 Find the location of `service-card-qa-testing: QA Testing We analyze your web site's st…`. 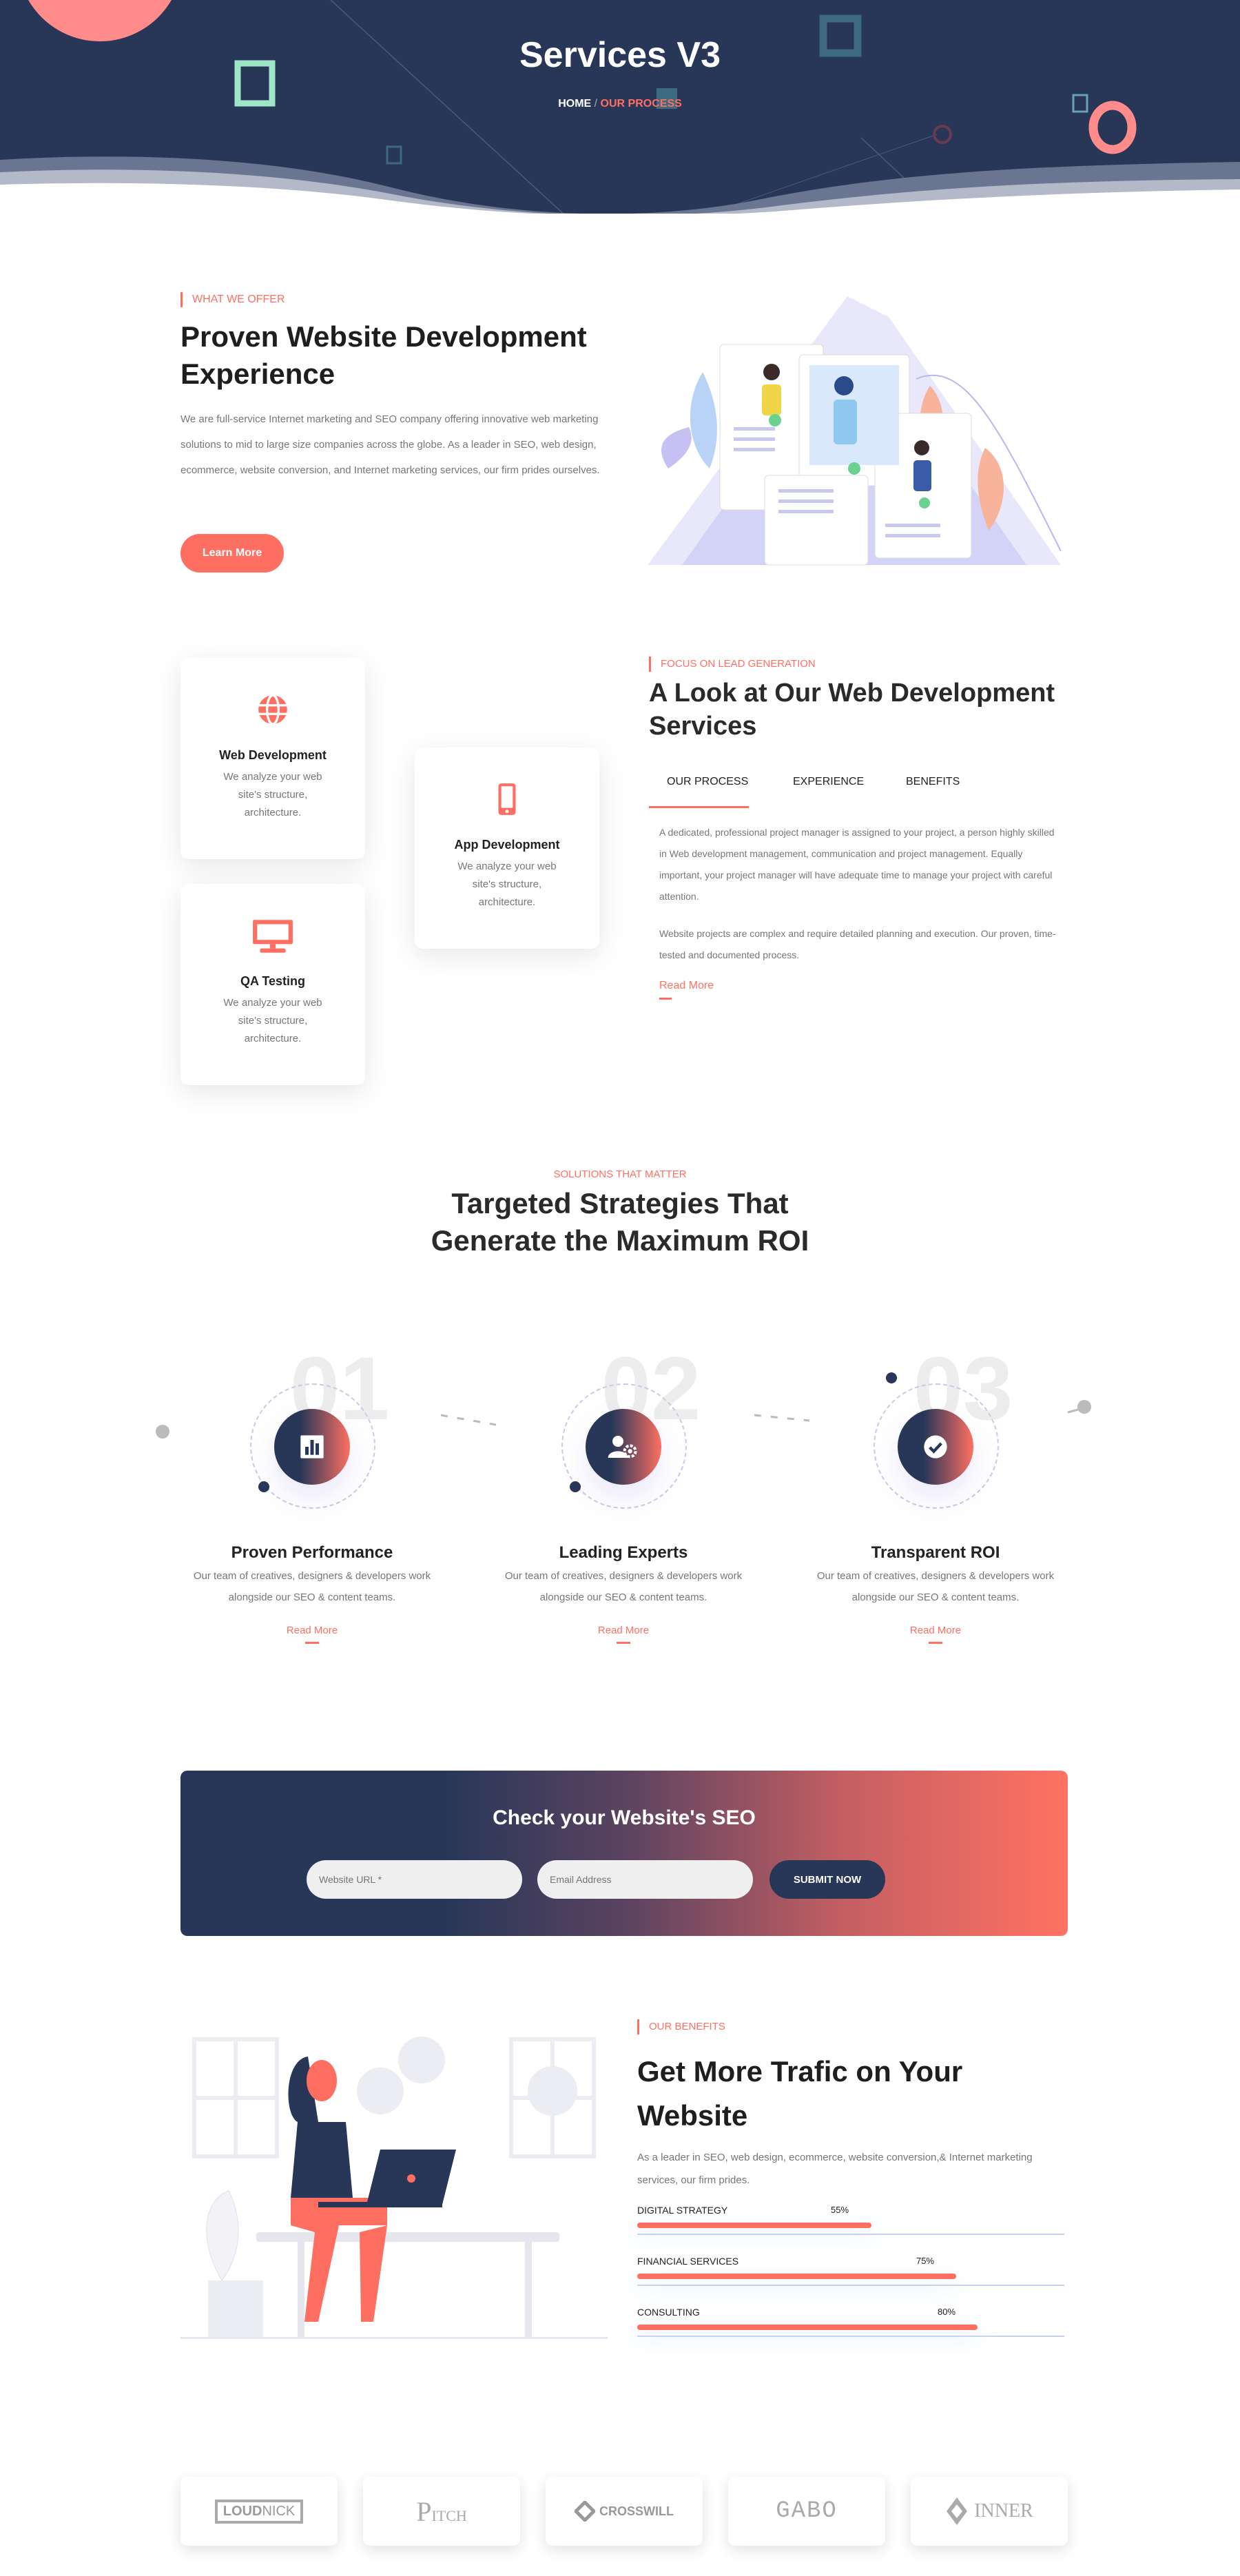

service-card-qa-testing: QA Testing We analyze your web site's st… is located at coordinates (272, 984).